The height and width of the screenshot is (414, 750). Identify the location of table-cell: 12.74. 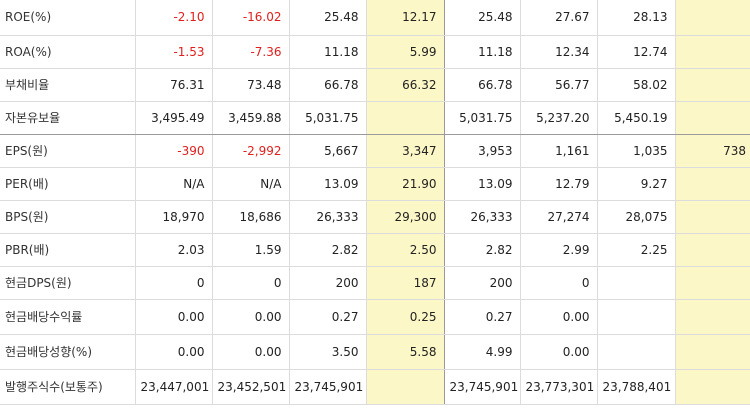
(636, 52).